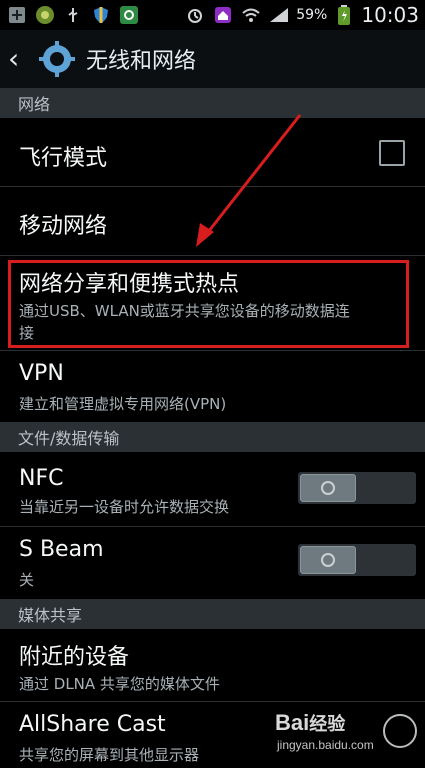  I want to click on list-item-airplane-mode: 飞行模式, so click(212, 152).